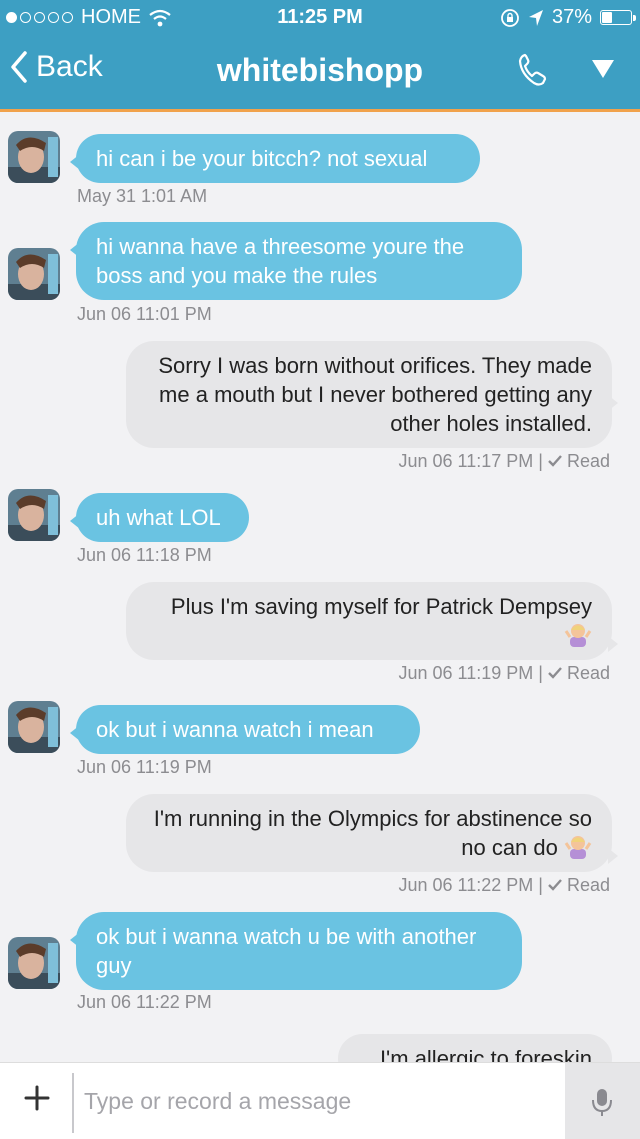 Image resolution: width=640 pixels, height=1139 pixels. I want to click on message-text: ok but i wanna watch i mean, so click(235, 729).